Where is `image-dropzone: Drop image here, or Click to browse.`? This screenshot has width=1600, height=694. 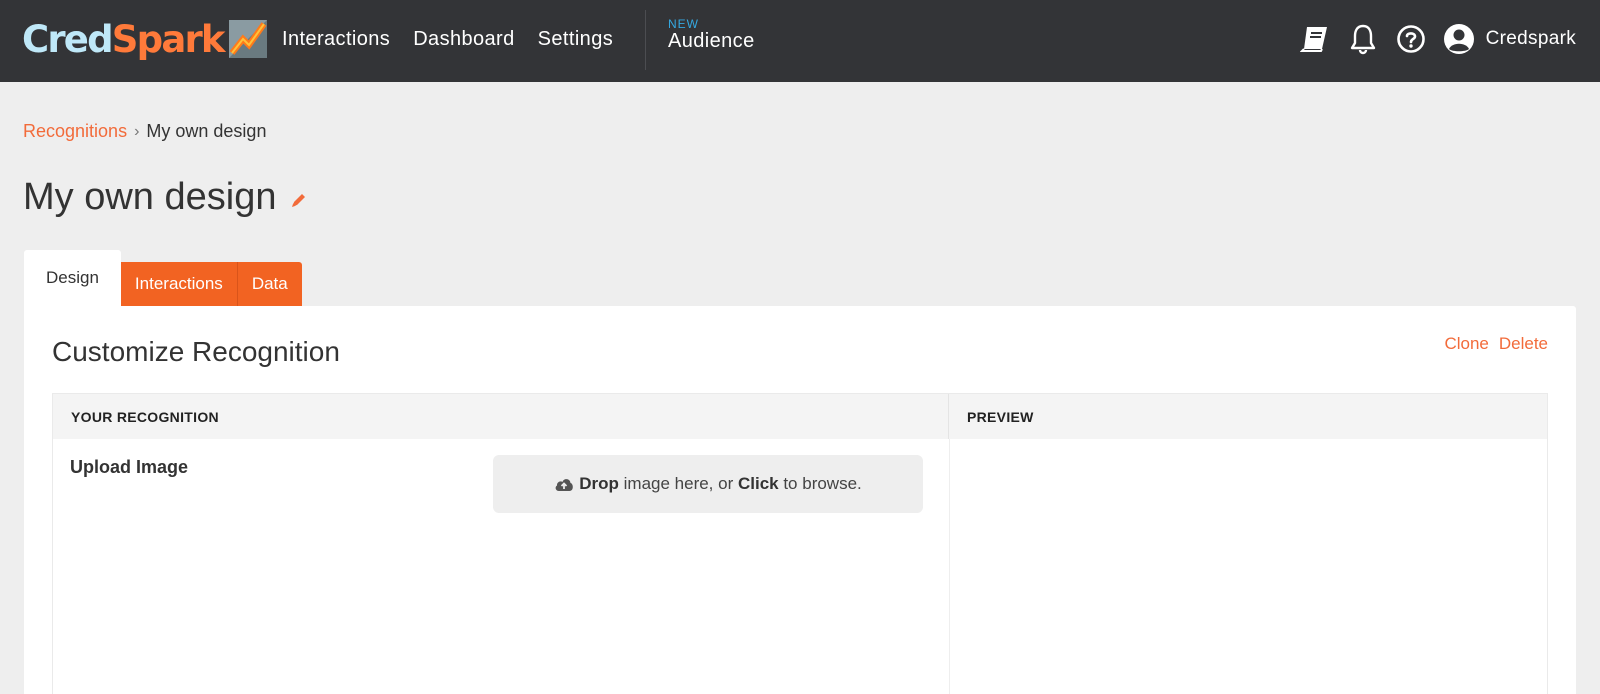 image-dropzone: Drop image here, or Click to browse. is located at coordinates (708, 484).